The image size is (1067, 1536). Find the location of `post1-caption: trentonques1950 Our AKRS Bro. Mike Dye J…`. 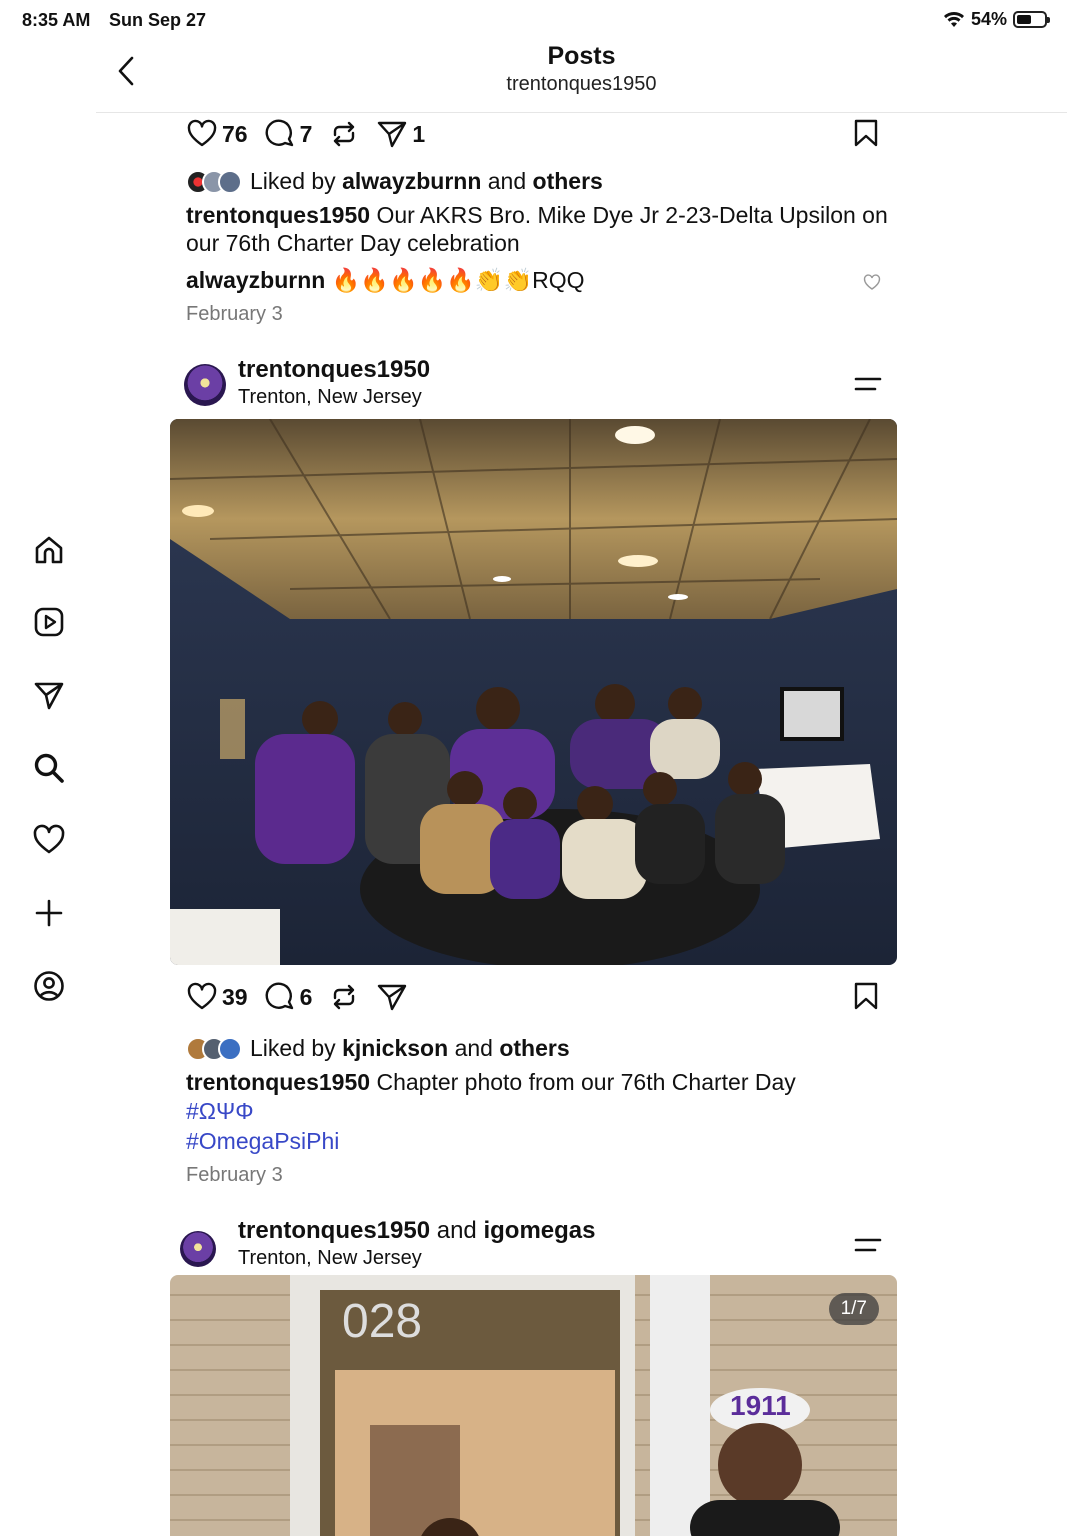

post1-caption: trentonques1950 Our AKRS Bro. Mike Dye J… is located at coordinates (537, 229).